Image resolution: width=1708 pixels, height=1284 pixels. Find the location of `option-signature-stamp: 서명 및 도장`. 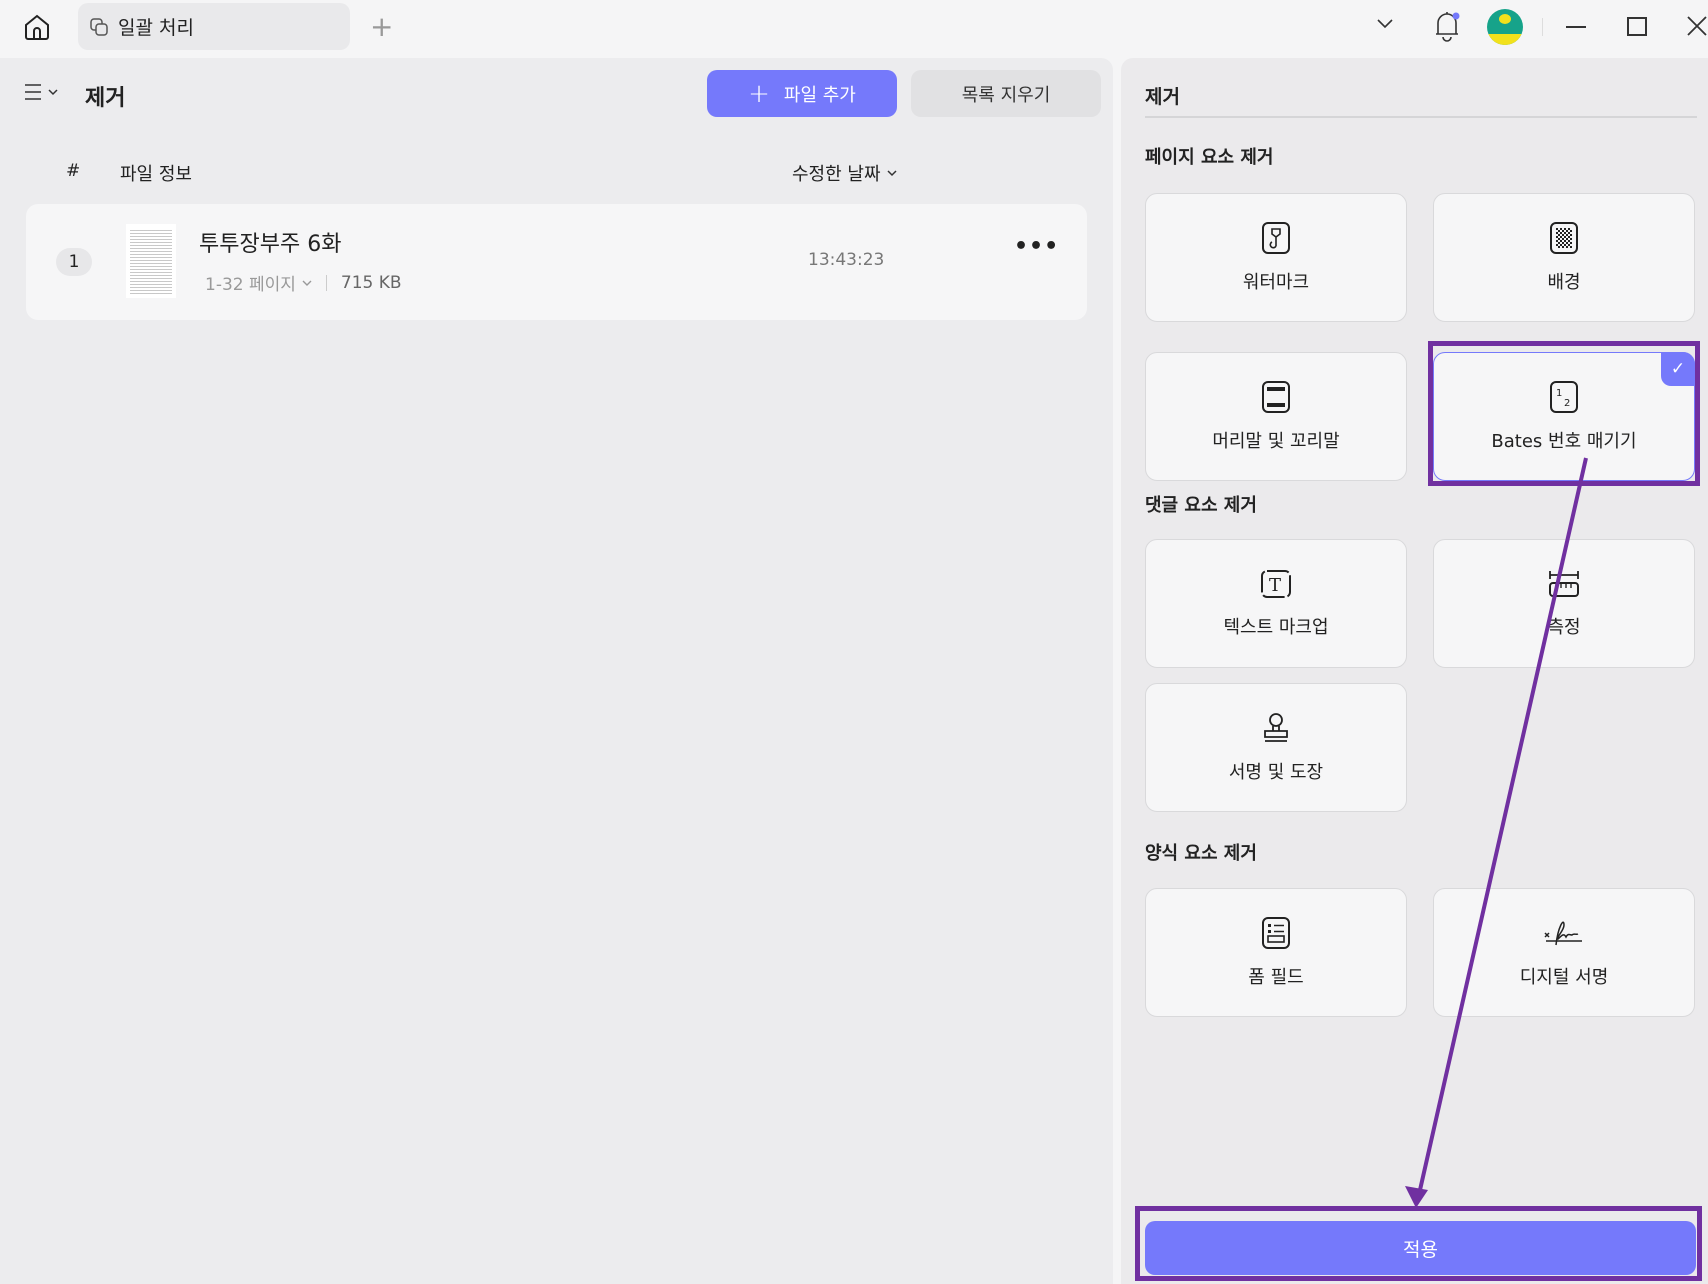

option-signature-stamp: 서명 및 도장 is located at coordinates (1276, 747).